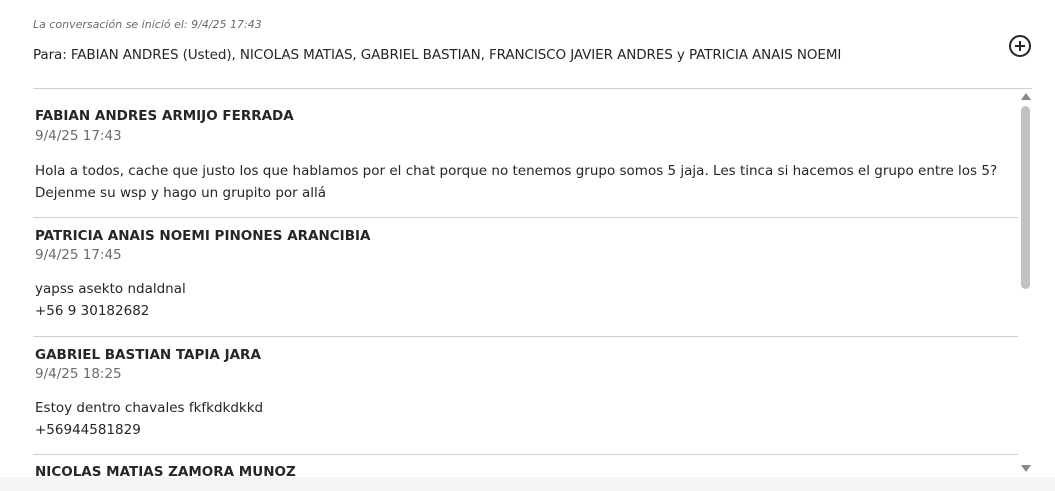 The image size is (1055, 491). What do you see at coordinates (110, 289) in the screenshot?
I see `message-line: yapss asekto ndaldnal` at bounding box center [110, 289].